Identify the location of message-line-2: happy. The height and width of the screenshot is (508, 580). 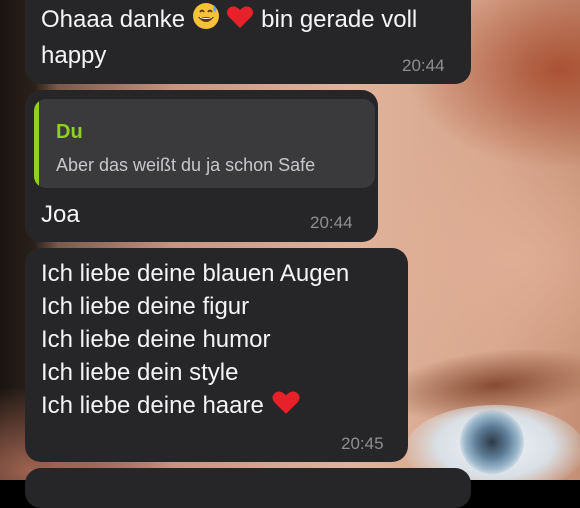
(74, 55).